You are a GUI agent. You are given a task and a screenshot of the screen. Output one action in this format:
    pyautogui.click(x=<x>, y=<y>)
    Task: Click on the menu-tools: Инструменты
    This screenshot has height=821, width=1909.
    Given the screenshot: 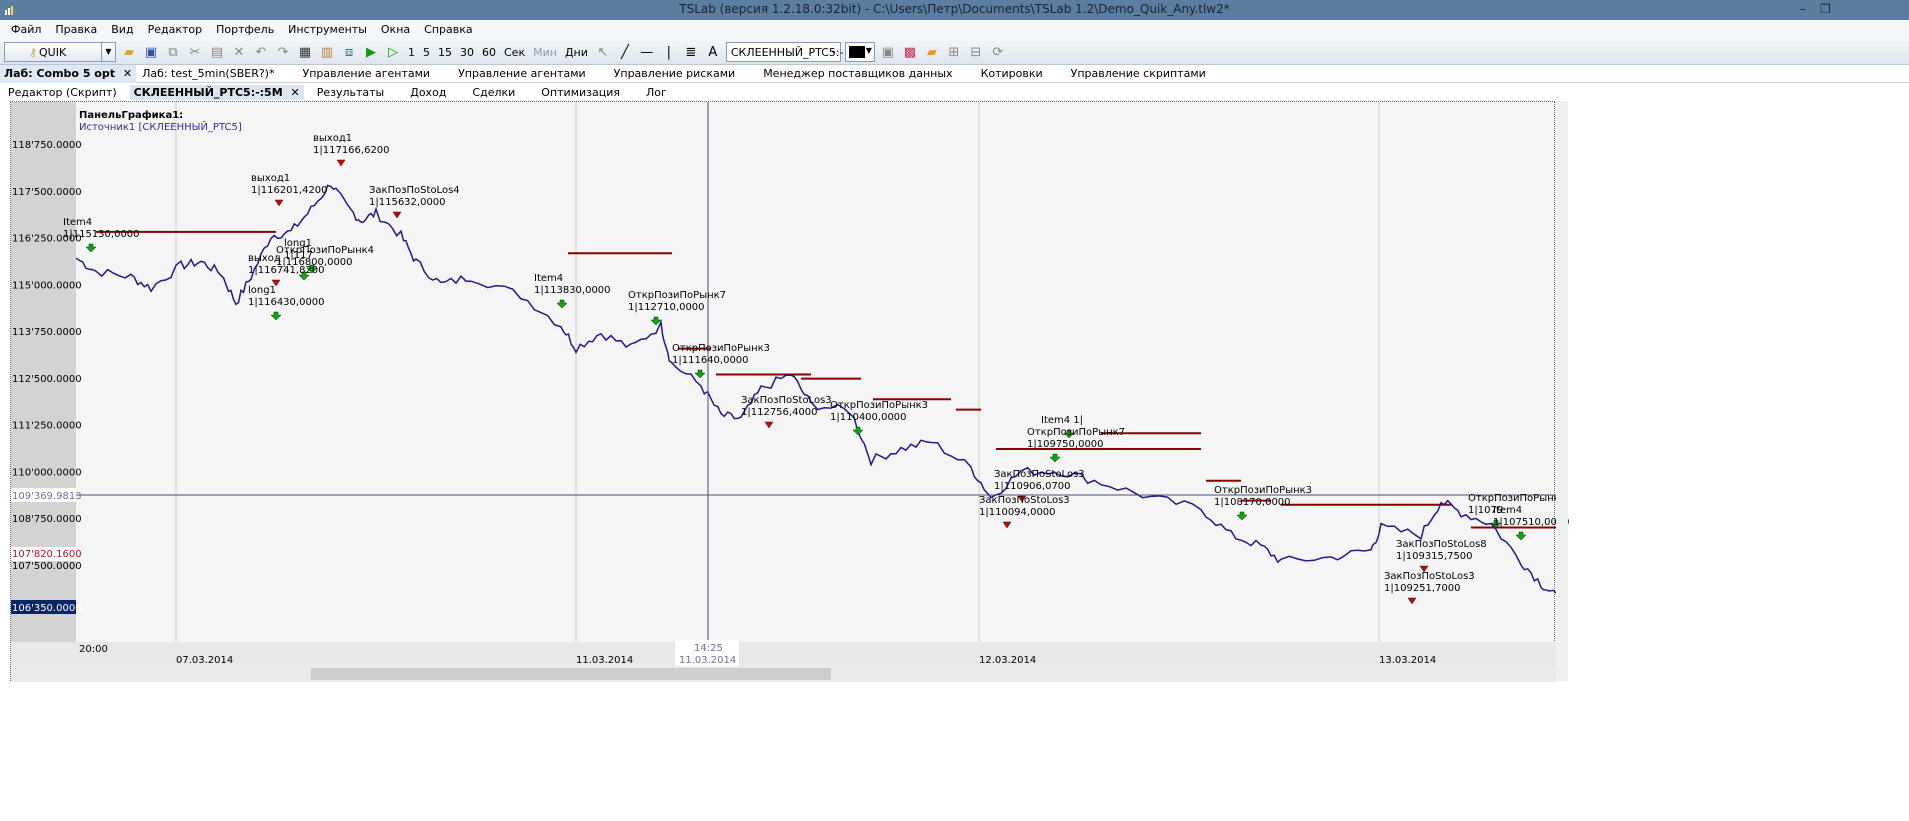 What is the action you would take?
    pyautogui.click(x=327, y=30)
    